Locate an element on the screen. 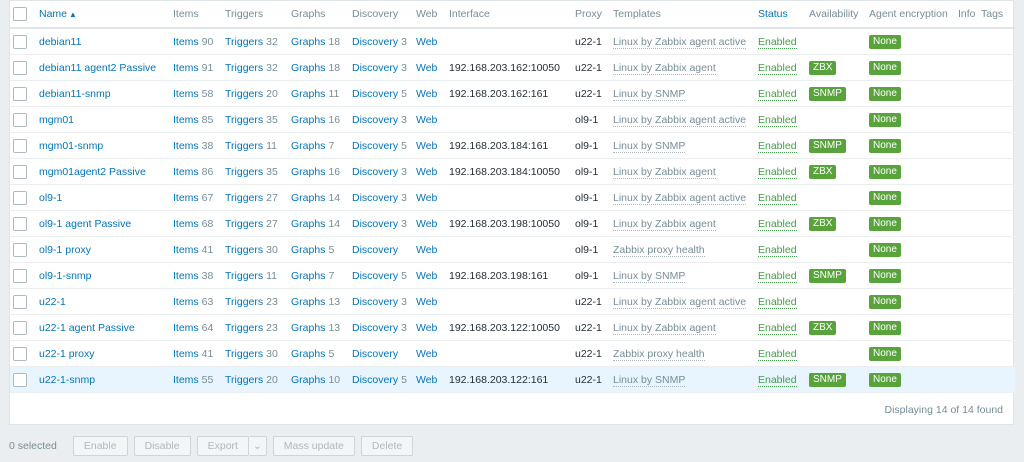  col-status: Status is located at coordinates (780, 15).